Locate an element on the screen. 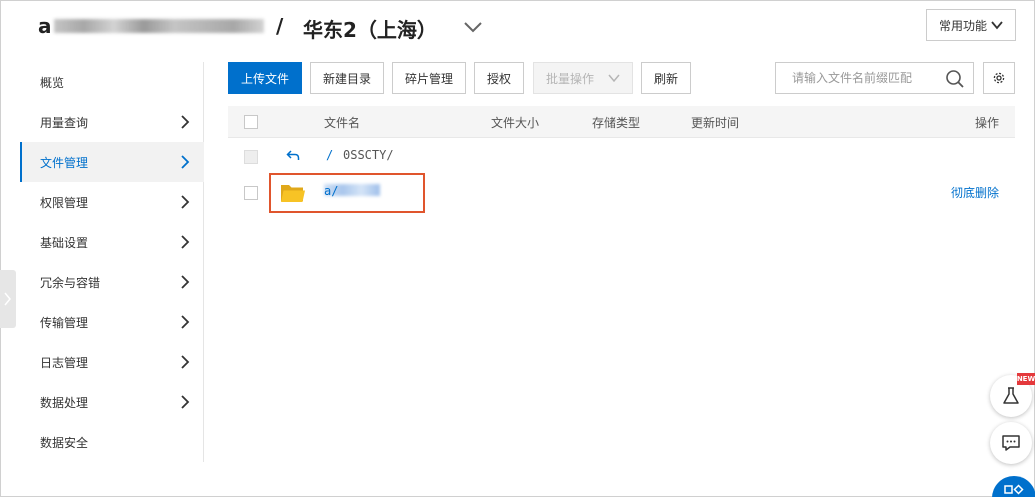  batch-operations-button: 批量操作 is located at coordinates (583, 78).